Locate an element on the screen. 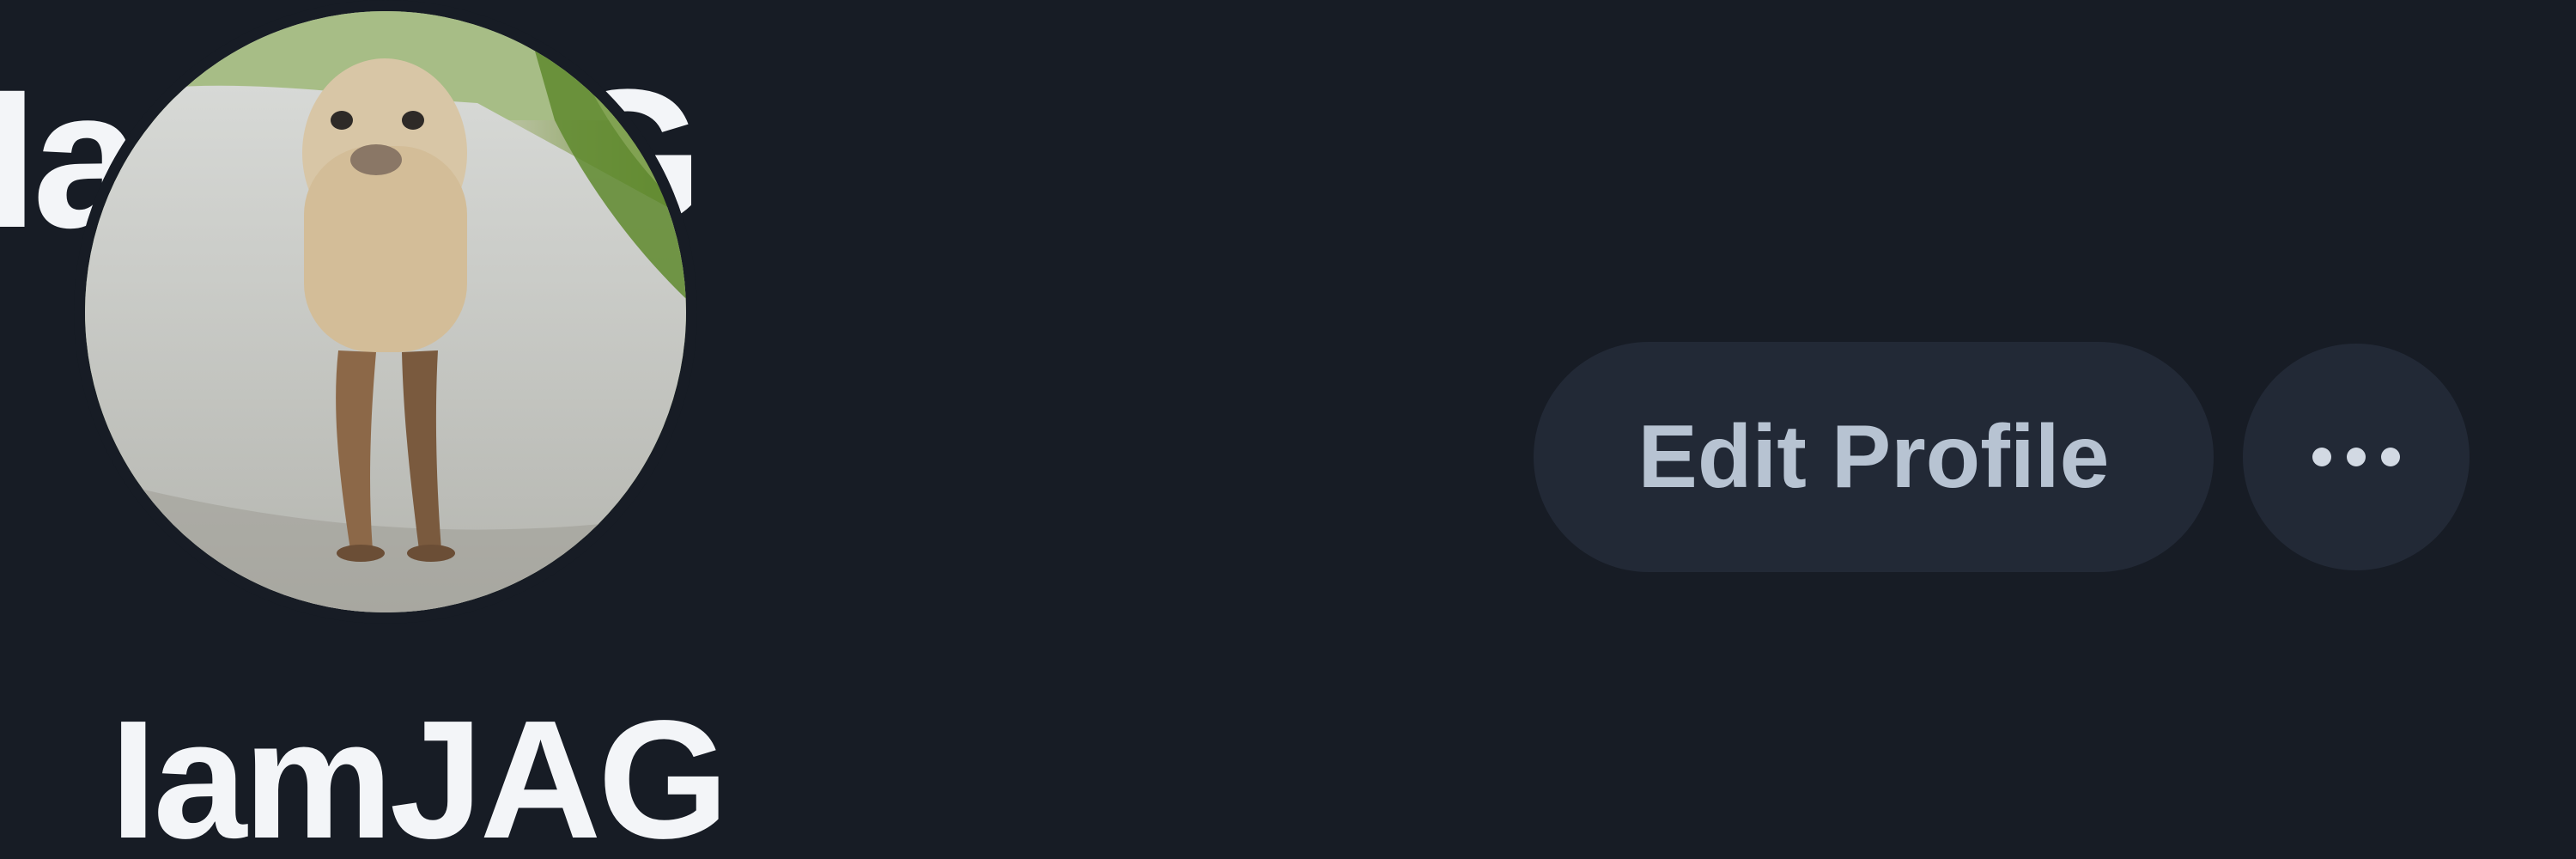  more-options-button is located at coordinates (2356, 457).